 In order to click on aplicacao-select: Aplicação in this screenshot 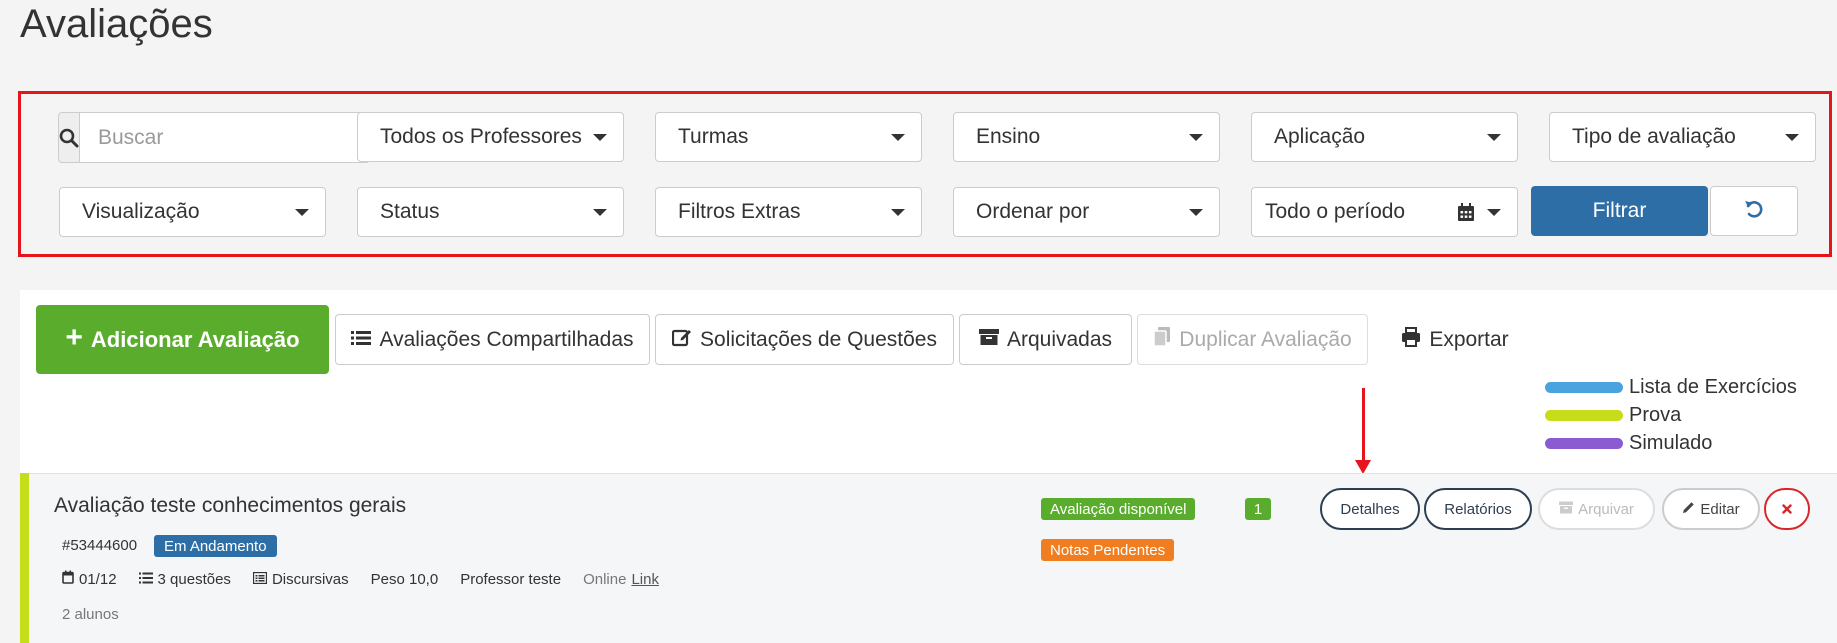, I will do `click(1384, 137)`.